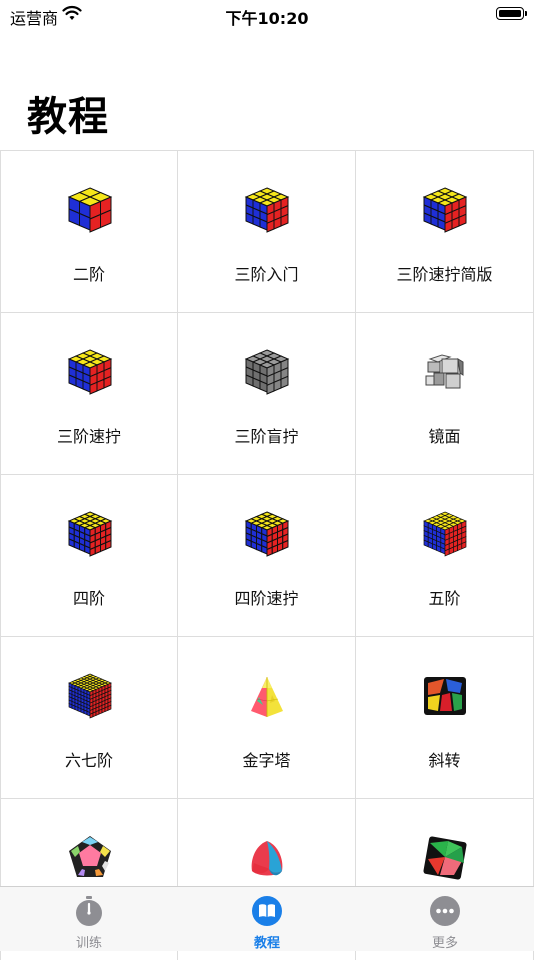 This screenshot has width=534, height=960. I want to click on tutorial-item-2x2: 二阶, so click(89, 231).